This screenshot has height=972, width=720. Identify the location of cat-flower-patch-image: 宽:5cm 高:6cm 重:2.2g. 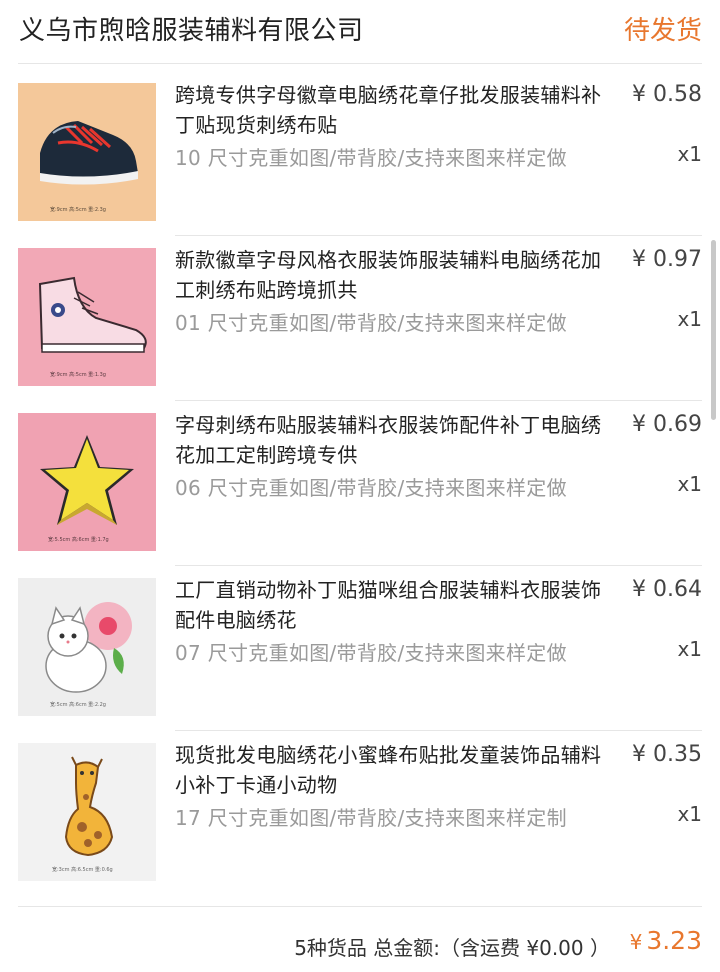
(87, 647).